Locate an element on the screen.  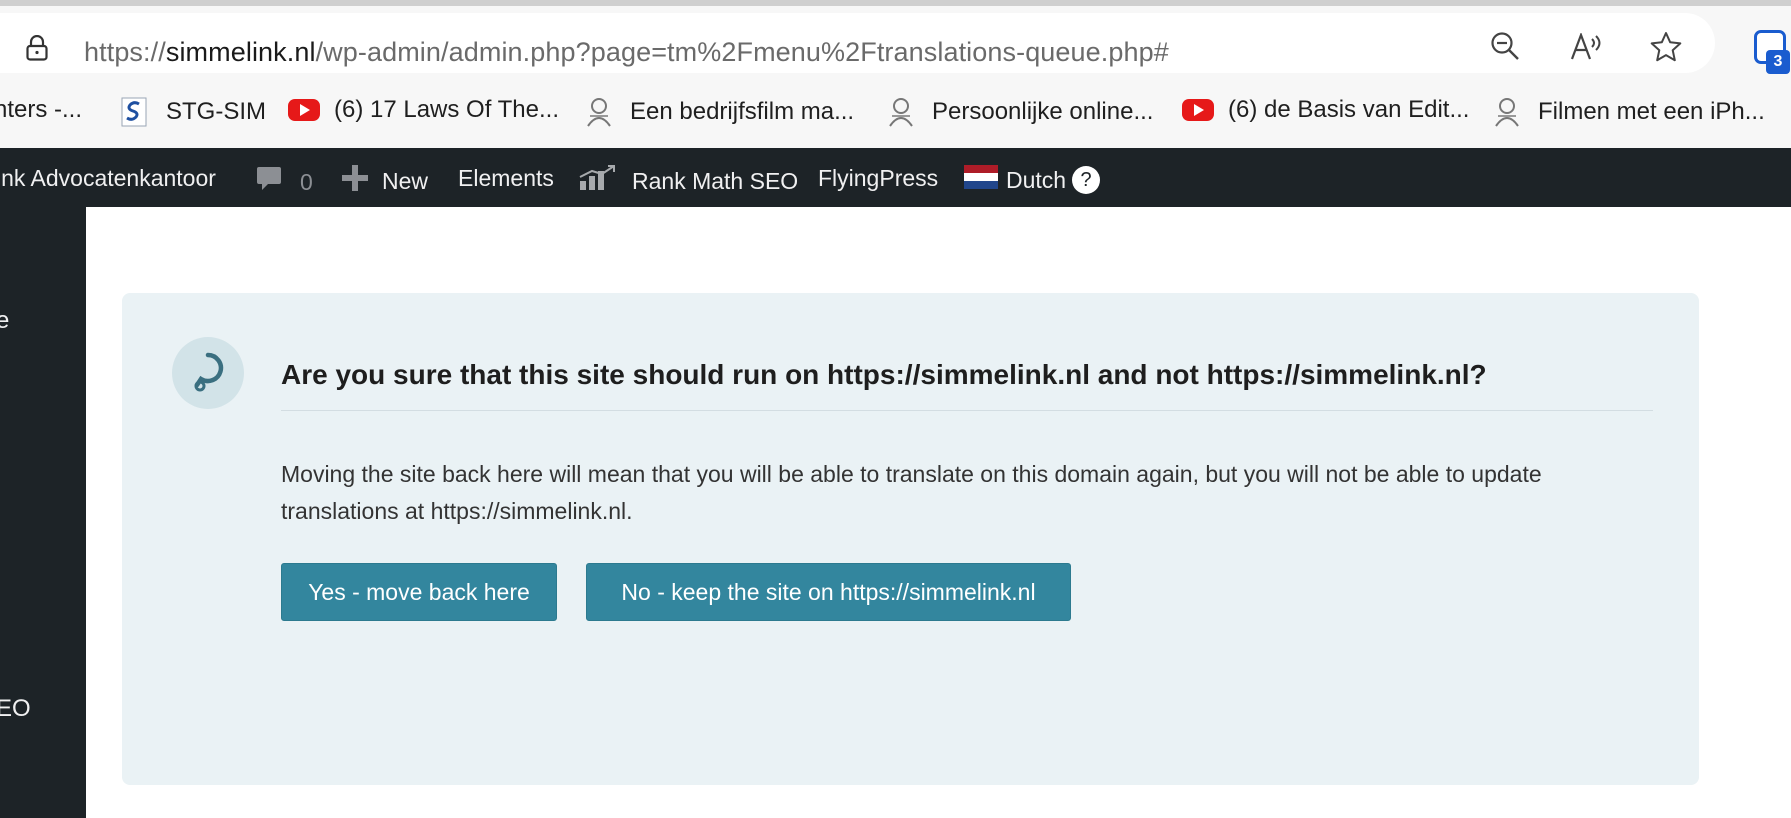
plus-icon is located at coordinates (355, 181).